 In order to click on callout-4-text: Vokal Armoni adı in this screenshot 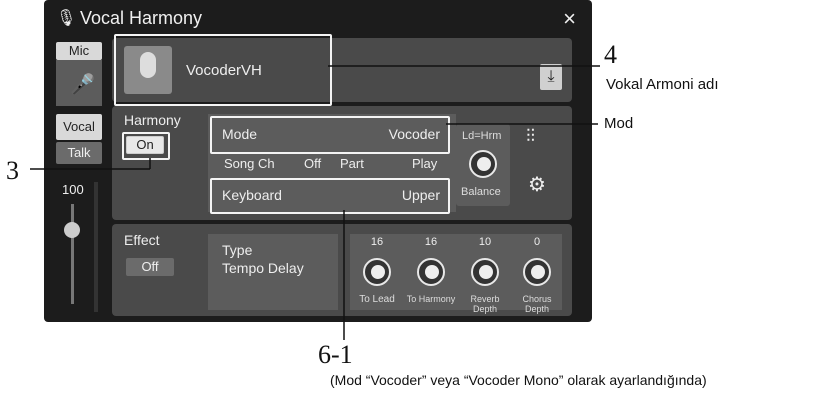, I will do `click(662, 84)`.